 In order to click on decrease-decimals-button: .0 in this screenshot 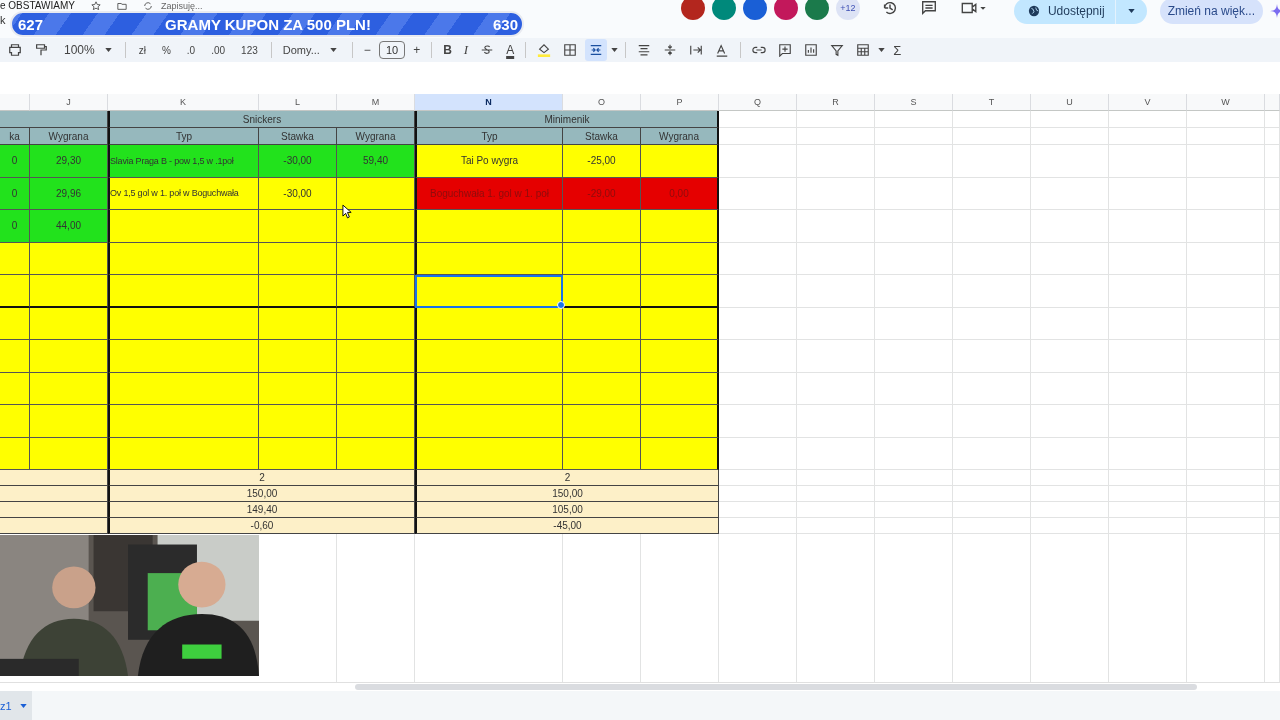, I will do `click(191, 50)`.